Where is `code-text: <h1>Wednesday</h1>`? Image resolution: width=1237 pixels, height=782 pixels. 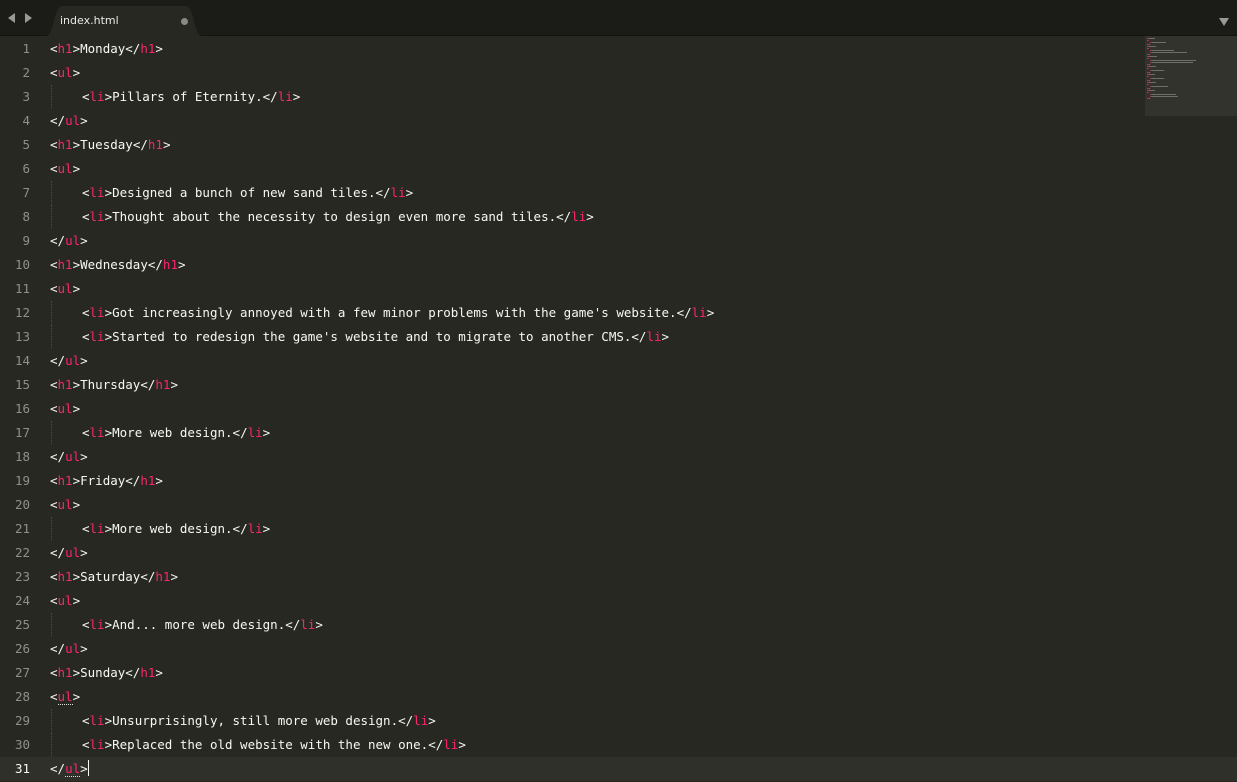
code-text: <h1>Wednesday</h1> is located at coordinates (118, 265).